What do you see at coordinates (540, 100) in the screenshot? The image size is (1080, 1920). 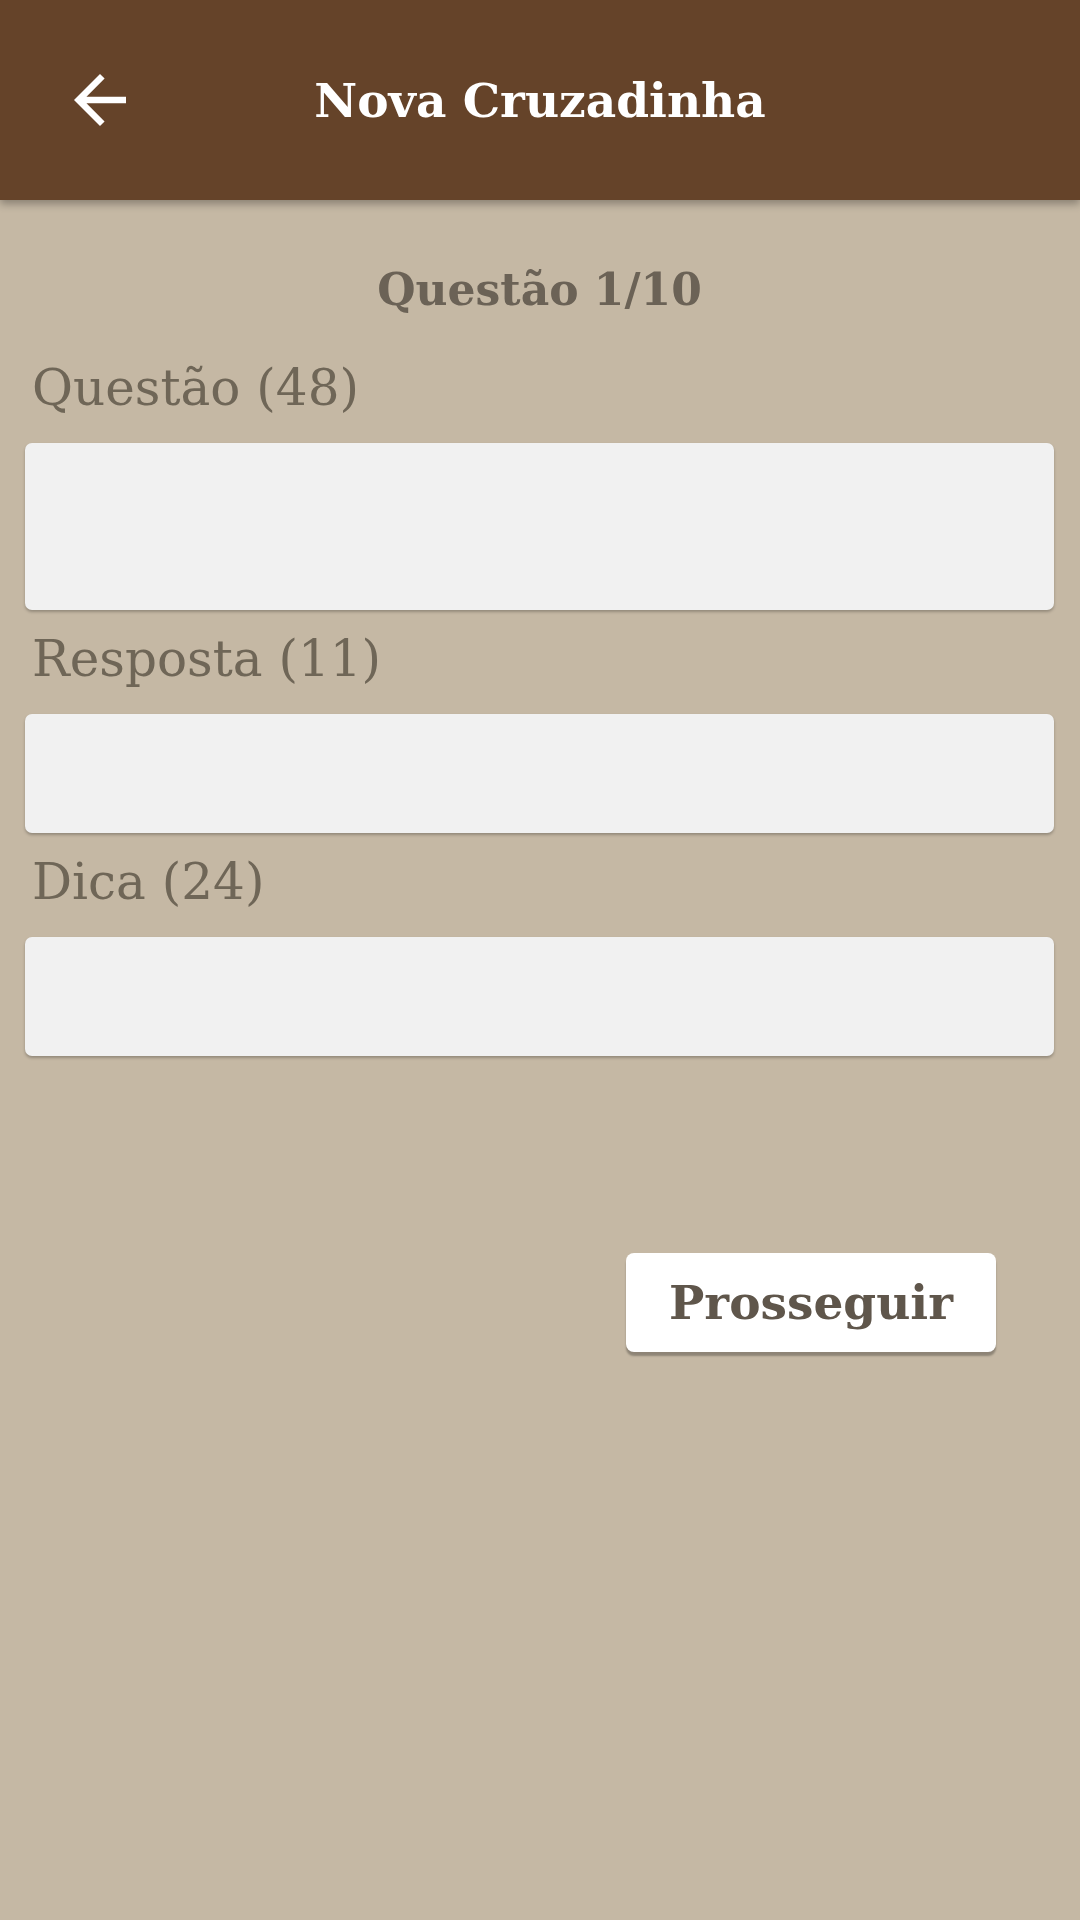 I see `screen-title: Nova Cruzadinha` at bounding box center [540, 100].